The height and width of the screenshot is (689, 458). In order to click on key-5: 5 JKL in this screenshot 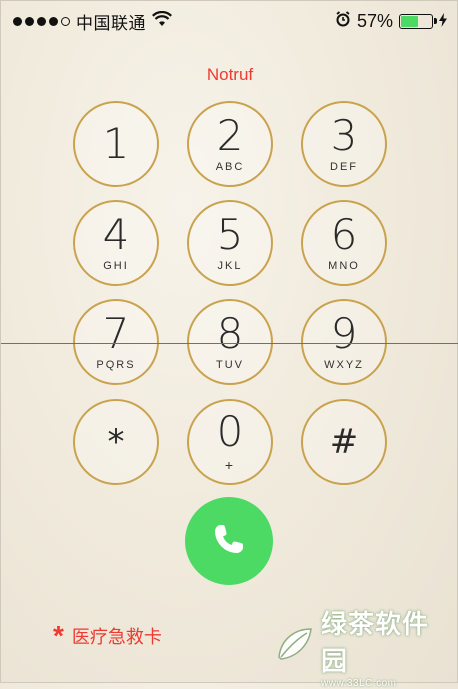, I will do `click(230, 243)`.